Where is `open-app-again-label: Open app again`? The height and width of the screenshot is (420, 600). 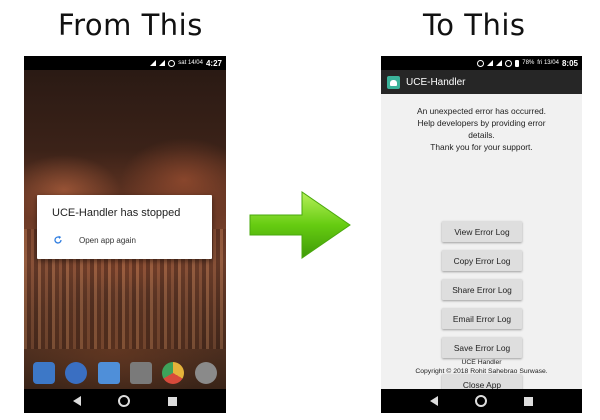 open-app-again-label: Open app again is located at coordinates (107, 240).